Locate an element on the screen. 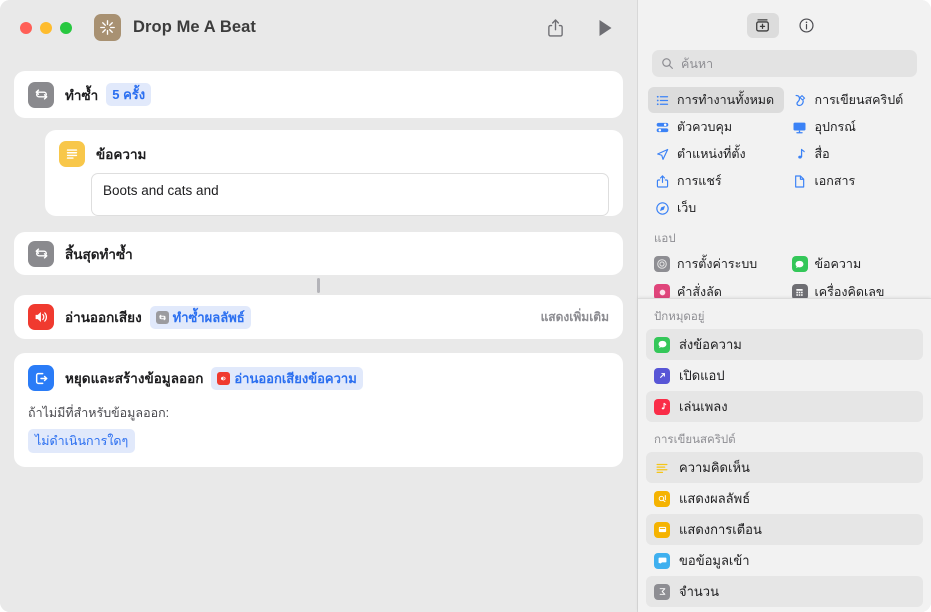 Image resolution: width=931 pixels, height=612 pixels. category-documents: เอกสาร is located at coordinates (854, 181).